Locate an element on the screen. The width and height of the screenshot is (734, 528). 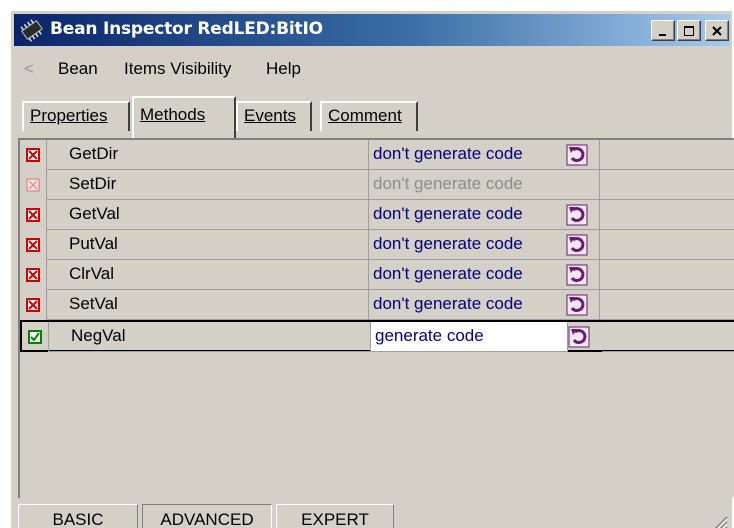
method-row-getval: GetVal don't generate code is located at coordinates (377, 215).